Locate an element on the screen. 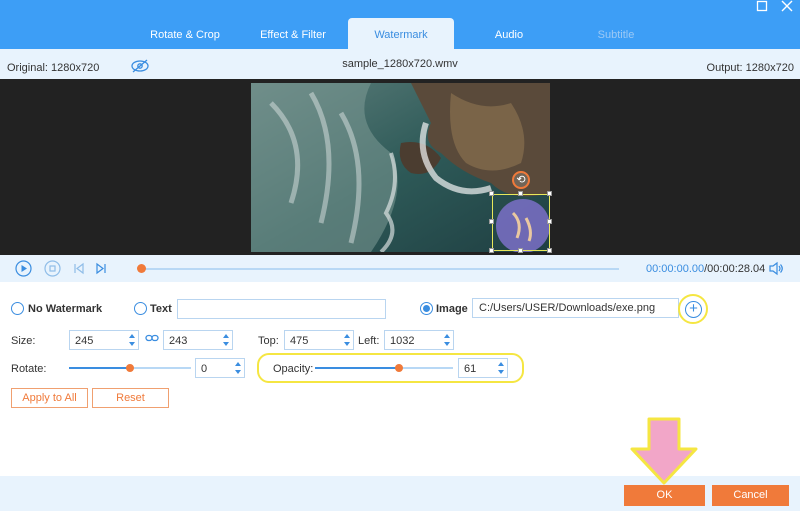 This screenshot has width=800, height=511. rotate-stepper: 0 is located at coordinates (220, 368).